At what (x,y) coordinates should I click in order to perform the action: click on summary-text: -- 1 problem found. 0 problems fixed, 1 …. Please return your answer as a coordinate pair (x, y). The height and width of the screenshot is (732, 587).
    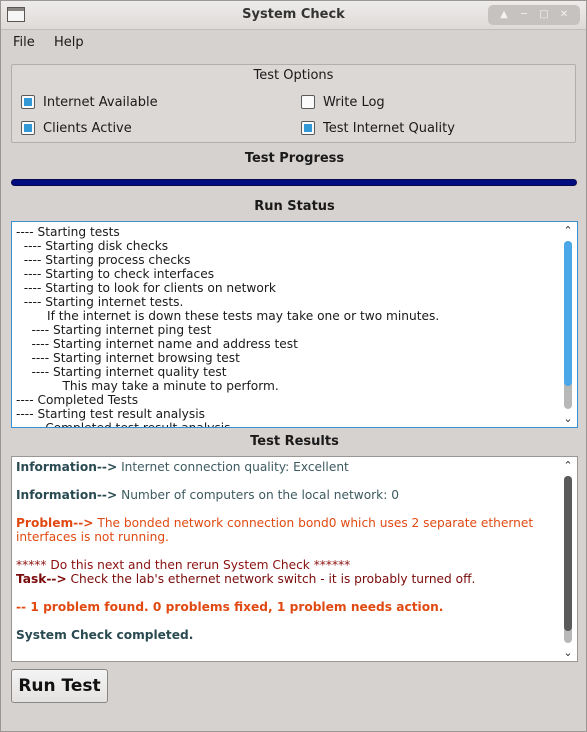
    Looking at the image, I should click on (230, 607).